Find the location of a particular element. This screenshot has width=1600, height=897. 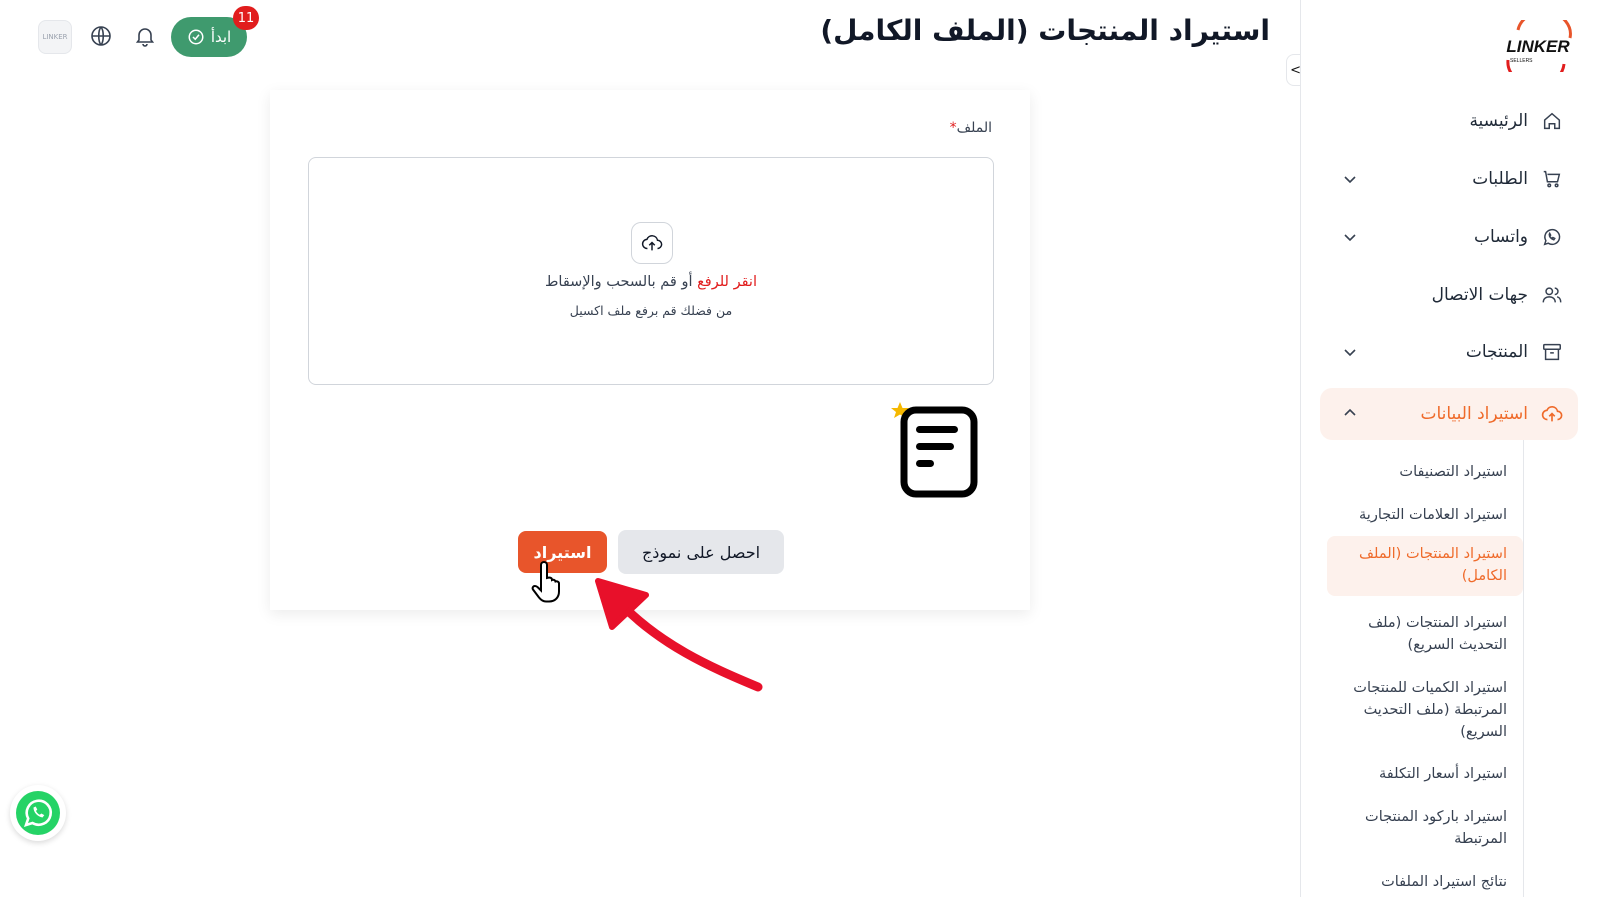

sidebar-item-products: المنتجات is located at coordinates (1449, 352).